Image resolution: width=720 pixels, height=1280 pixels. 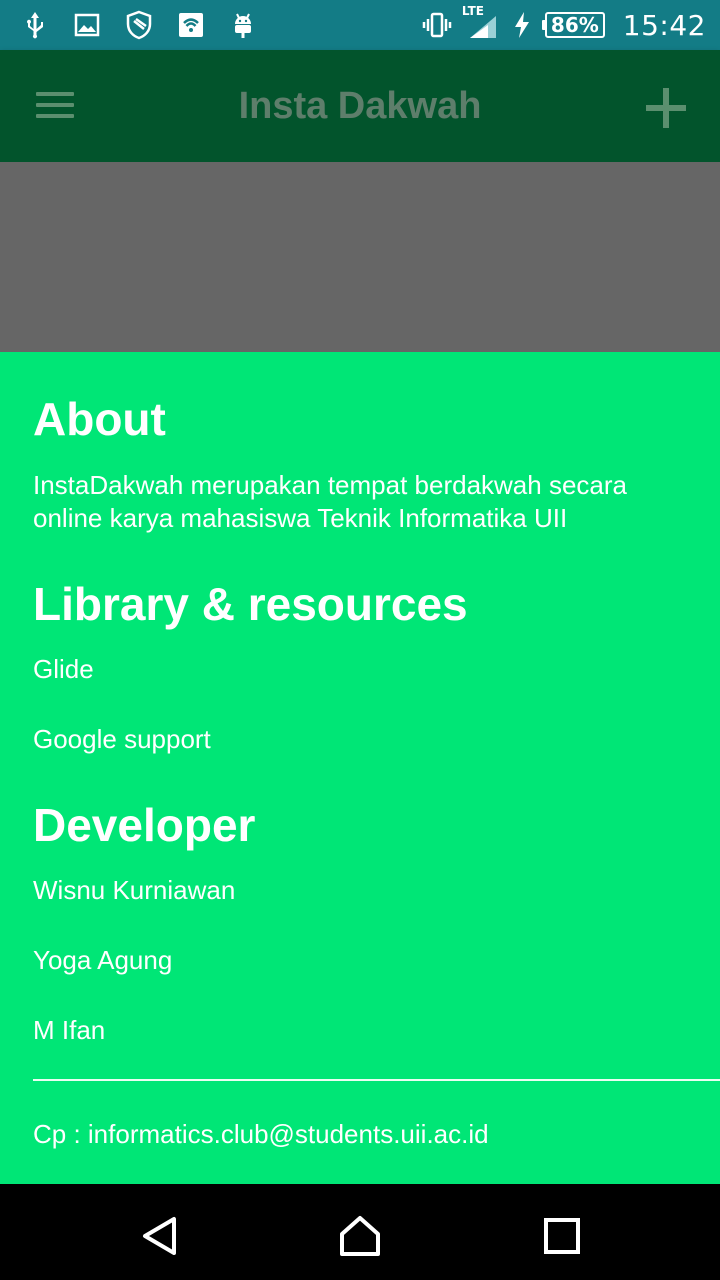 I want to click on app-bar: Insta Dakwah, so click(x=360, y=106).